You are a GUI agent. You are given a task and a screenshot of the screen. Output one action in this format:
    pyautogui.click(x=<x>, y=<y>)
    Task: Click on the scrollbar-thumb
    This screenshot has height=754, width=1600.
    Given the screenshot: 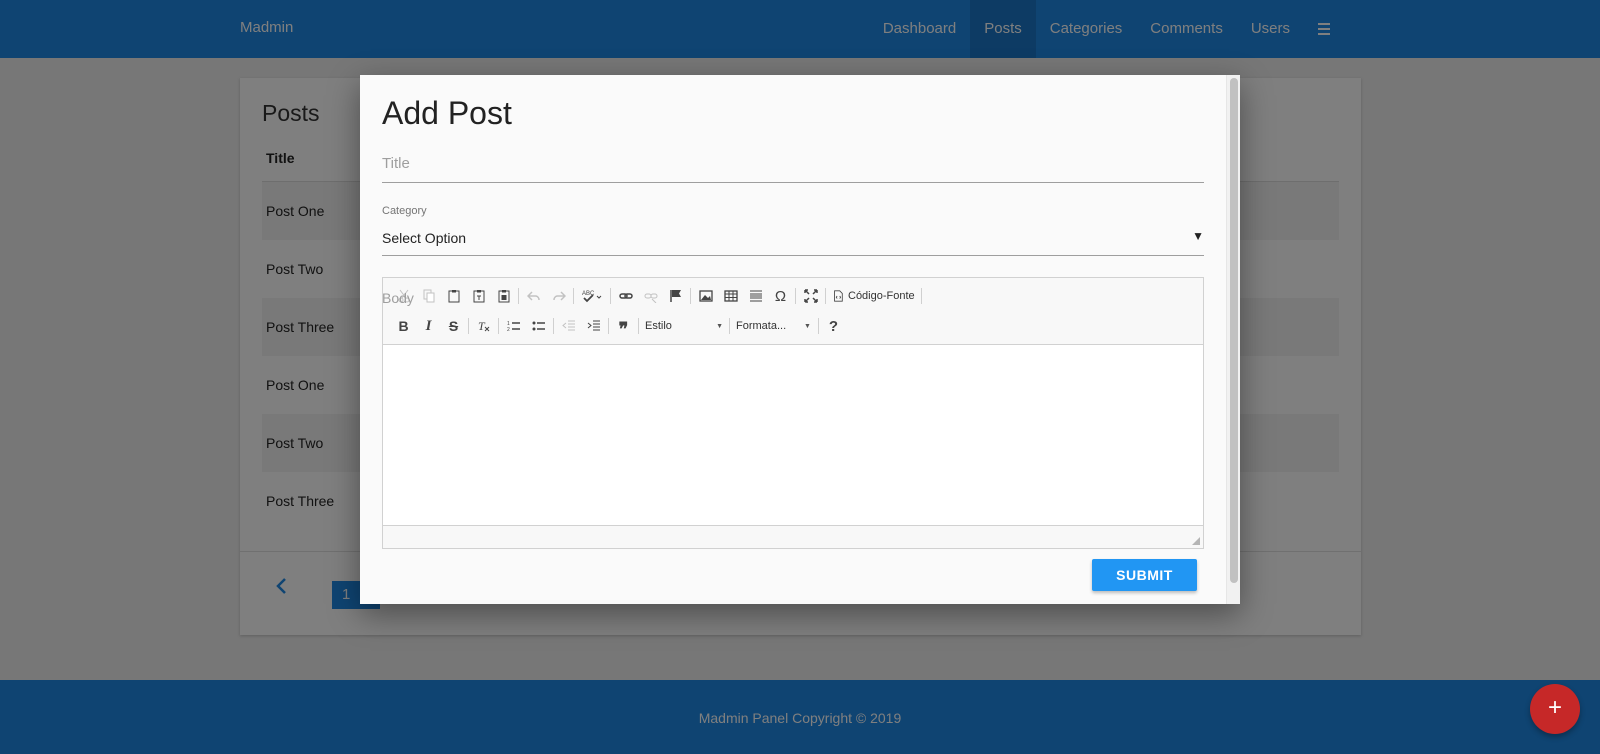 What is the action you would take?
    pyautogui.click(x=1234, y=330)
    